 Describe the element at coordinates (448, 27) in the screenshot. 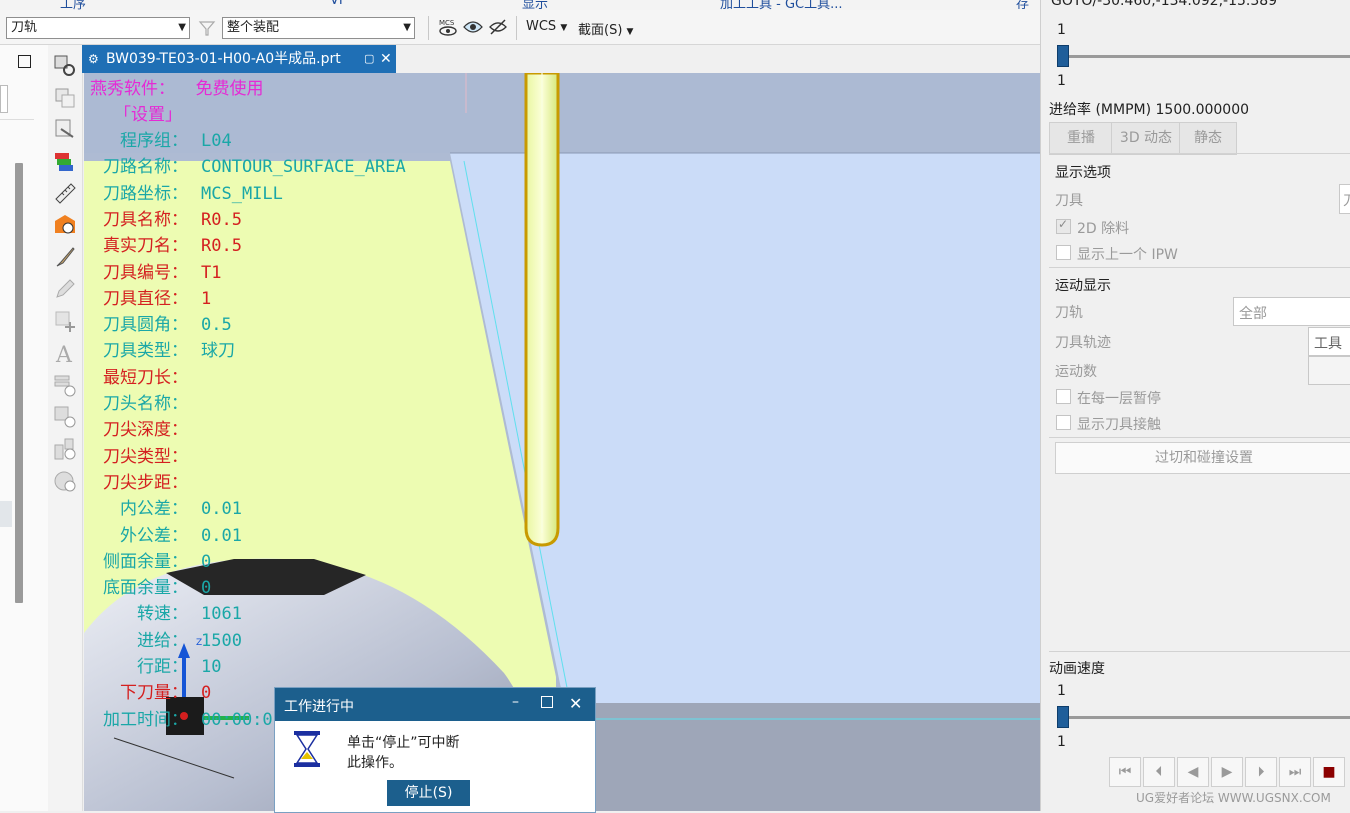

I see `mcs-view-icon: MCS` at that location.